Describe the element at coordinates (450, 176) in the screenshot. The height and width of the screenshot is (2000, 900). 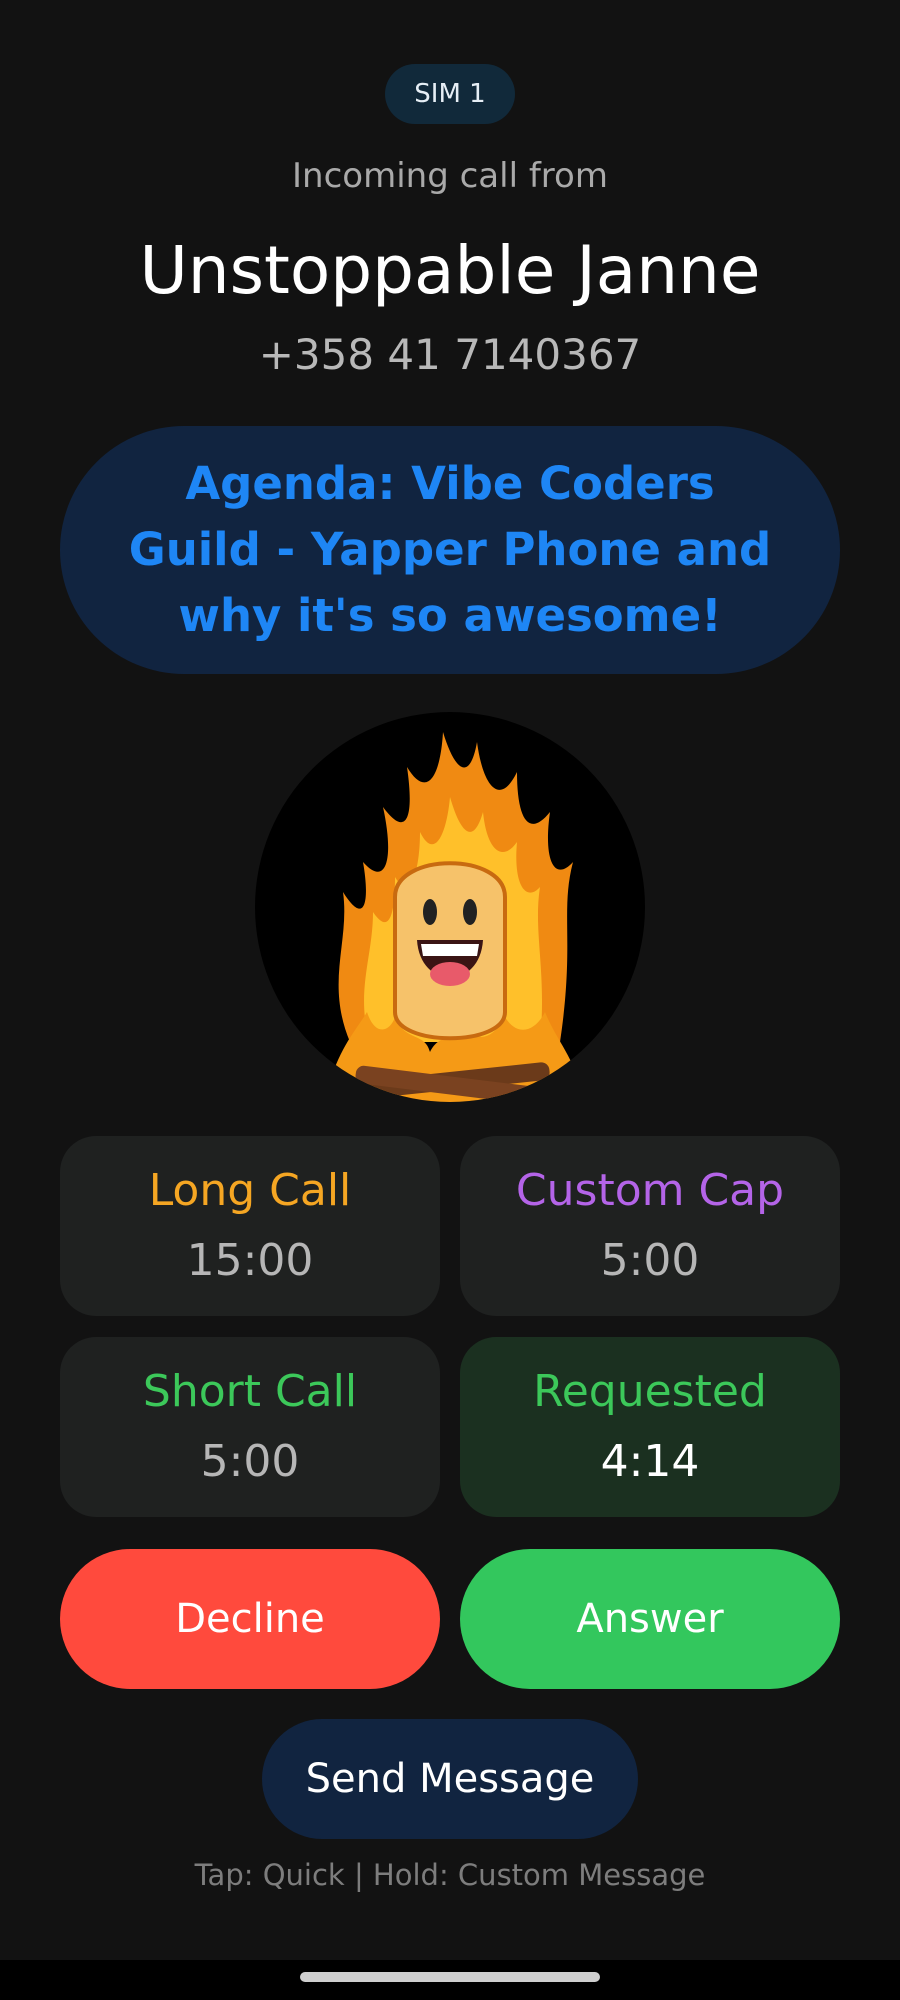
I see `incoming-call-label: Incoming call from` at that location.